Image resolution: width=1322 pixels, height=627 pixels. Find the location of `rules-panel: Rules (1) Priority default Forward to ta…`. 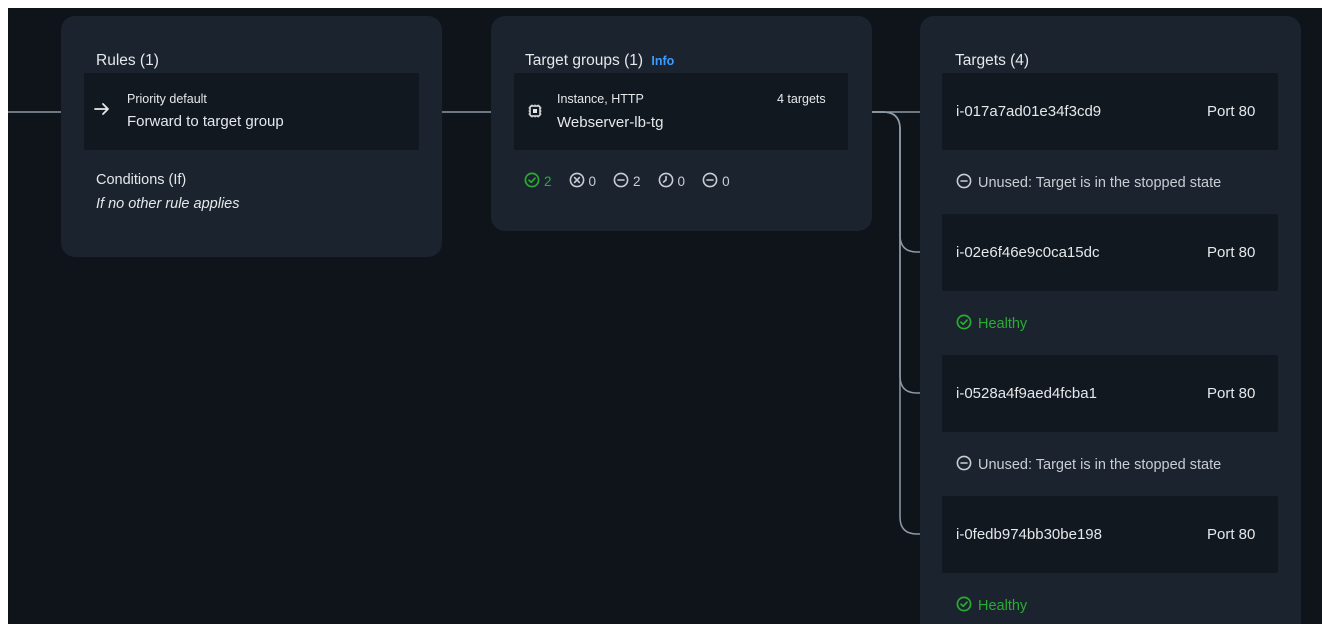

rules-panel: Rules (1) Priority default Forward to ta… is located at coordinates (251, 136).